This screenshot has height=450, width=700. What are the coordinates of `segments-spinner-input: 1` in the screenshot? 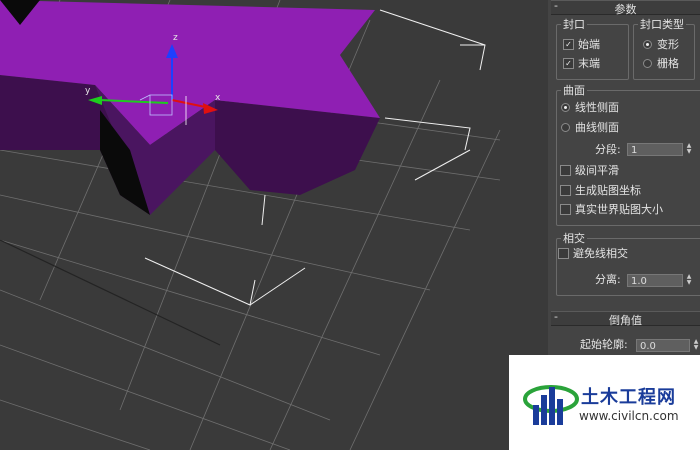 It's located at (655, 149).